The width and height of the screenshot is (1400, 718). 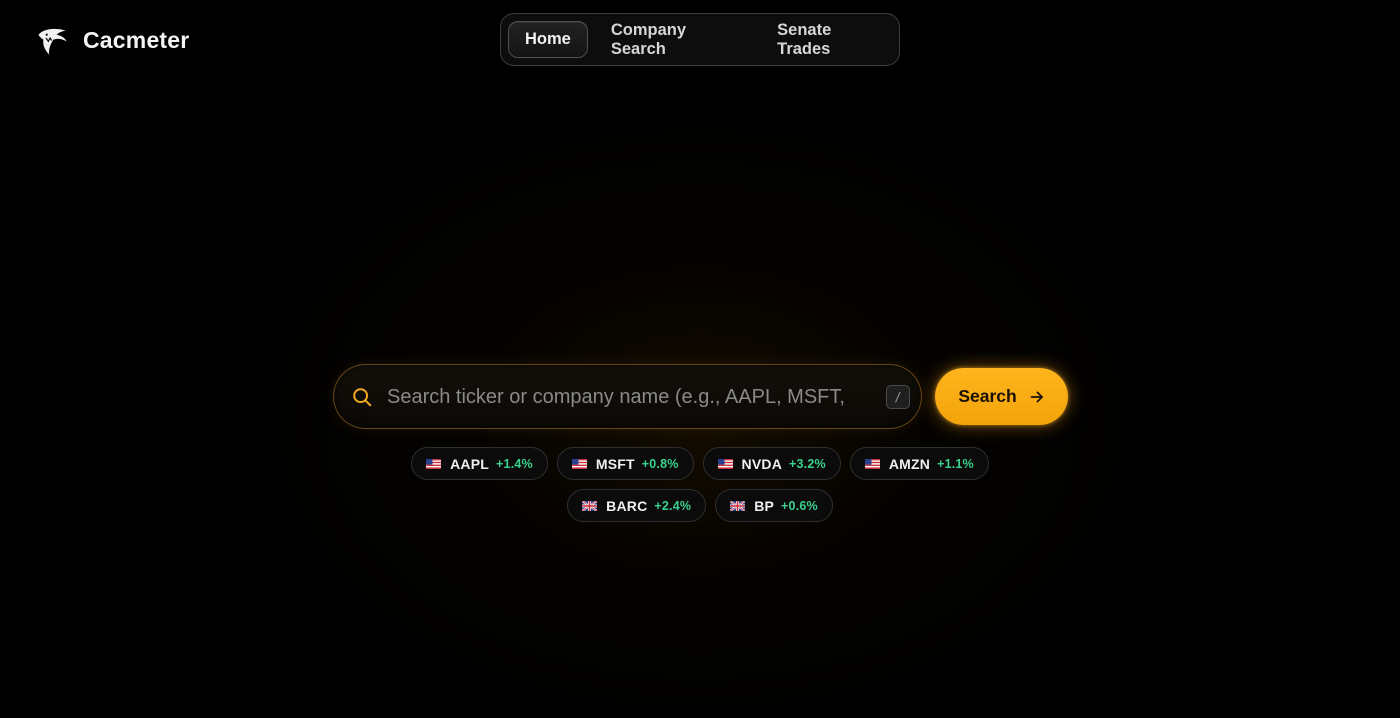 I want to click on ticker-chip-barc: BARC +2.4%, so click(x=637, y=505).